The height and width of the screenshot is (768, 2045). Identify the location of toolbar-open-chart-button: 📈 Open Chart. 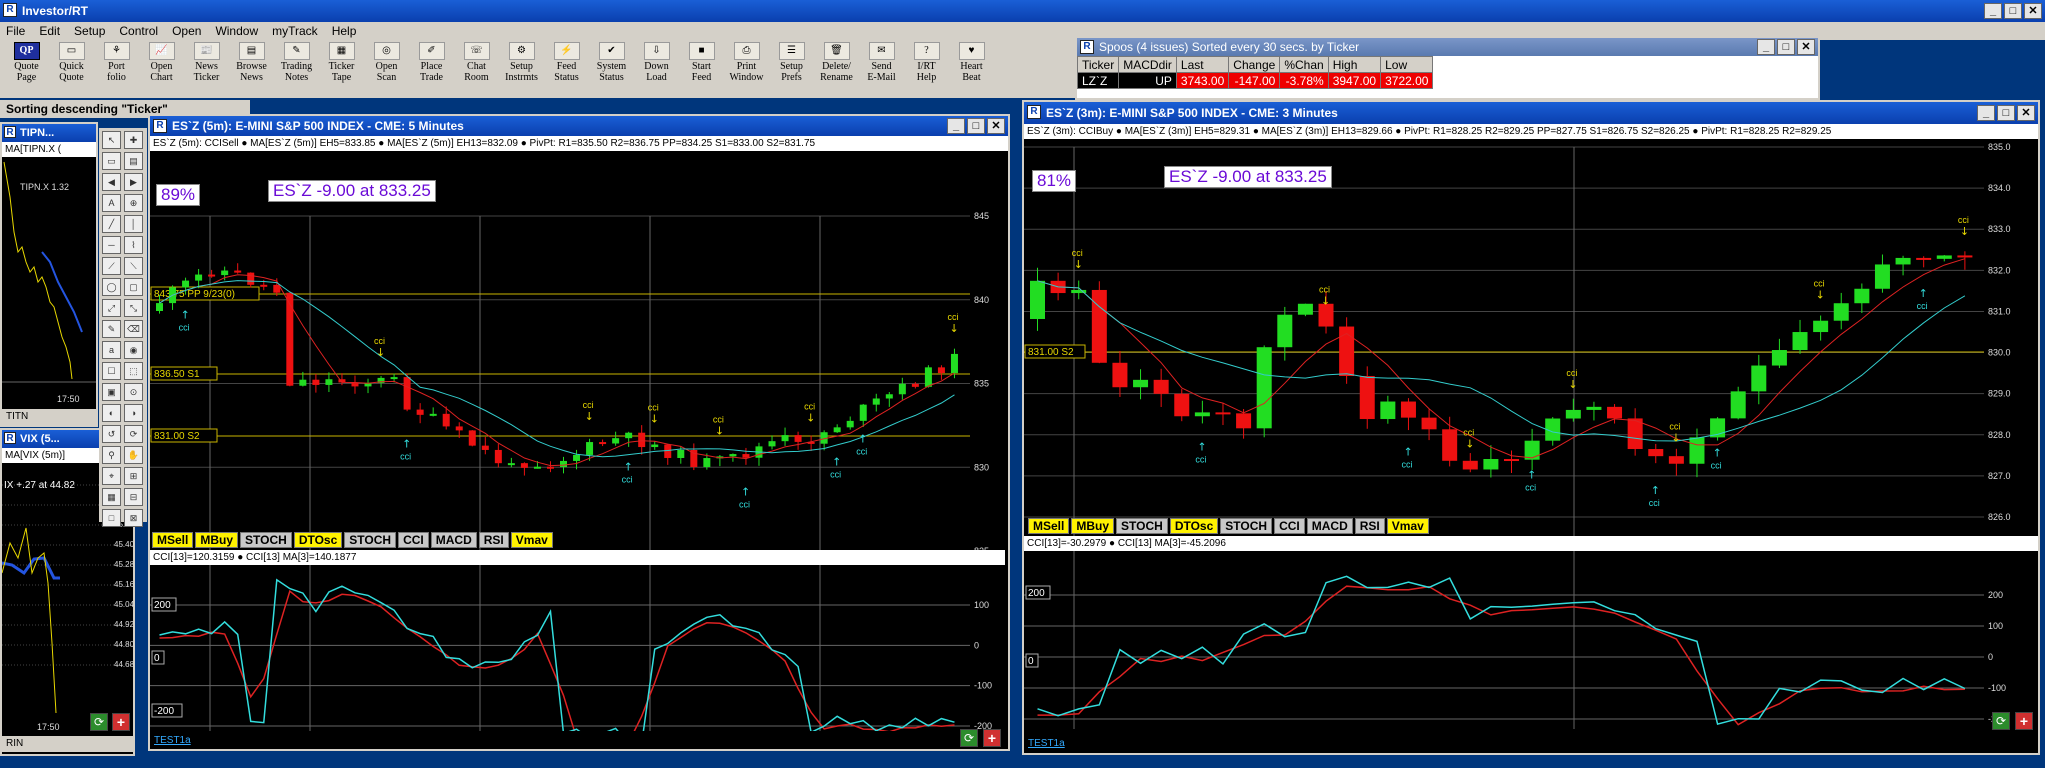
(161, 69).